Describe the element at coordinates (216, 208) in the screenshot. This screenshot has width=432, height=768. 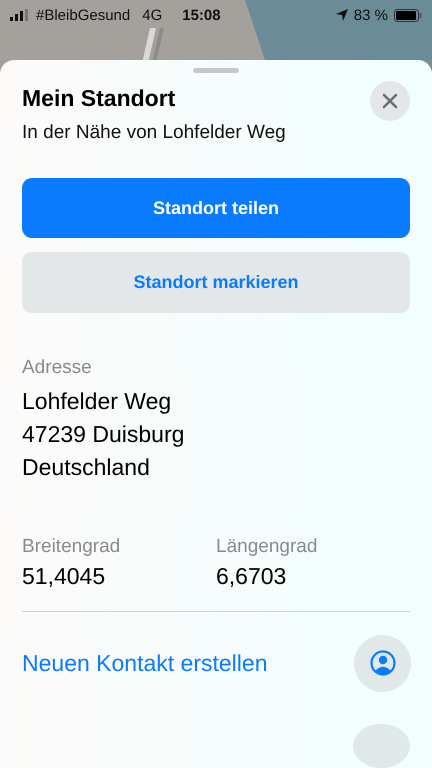
I see `share-button: Standort teilen` at that location.